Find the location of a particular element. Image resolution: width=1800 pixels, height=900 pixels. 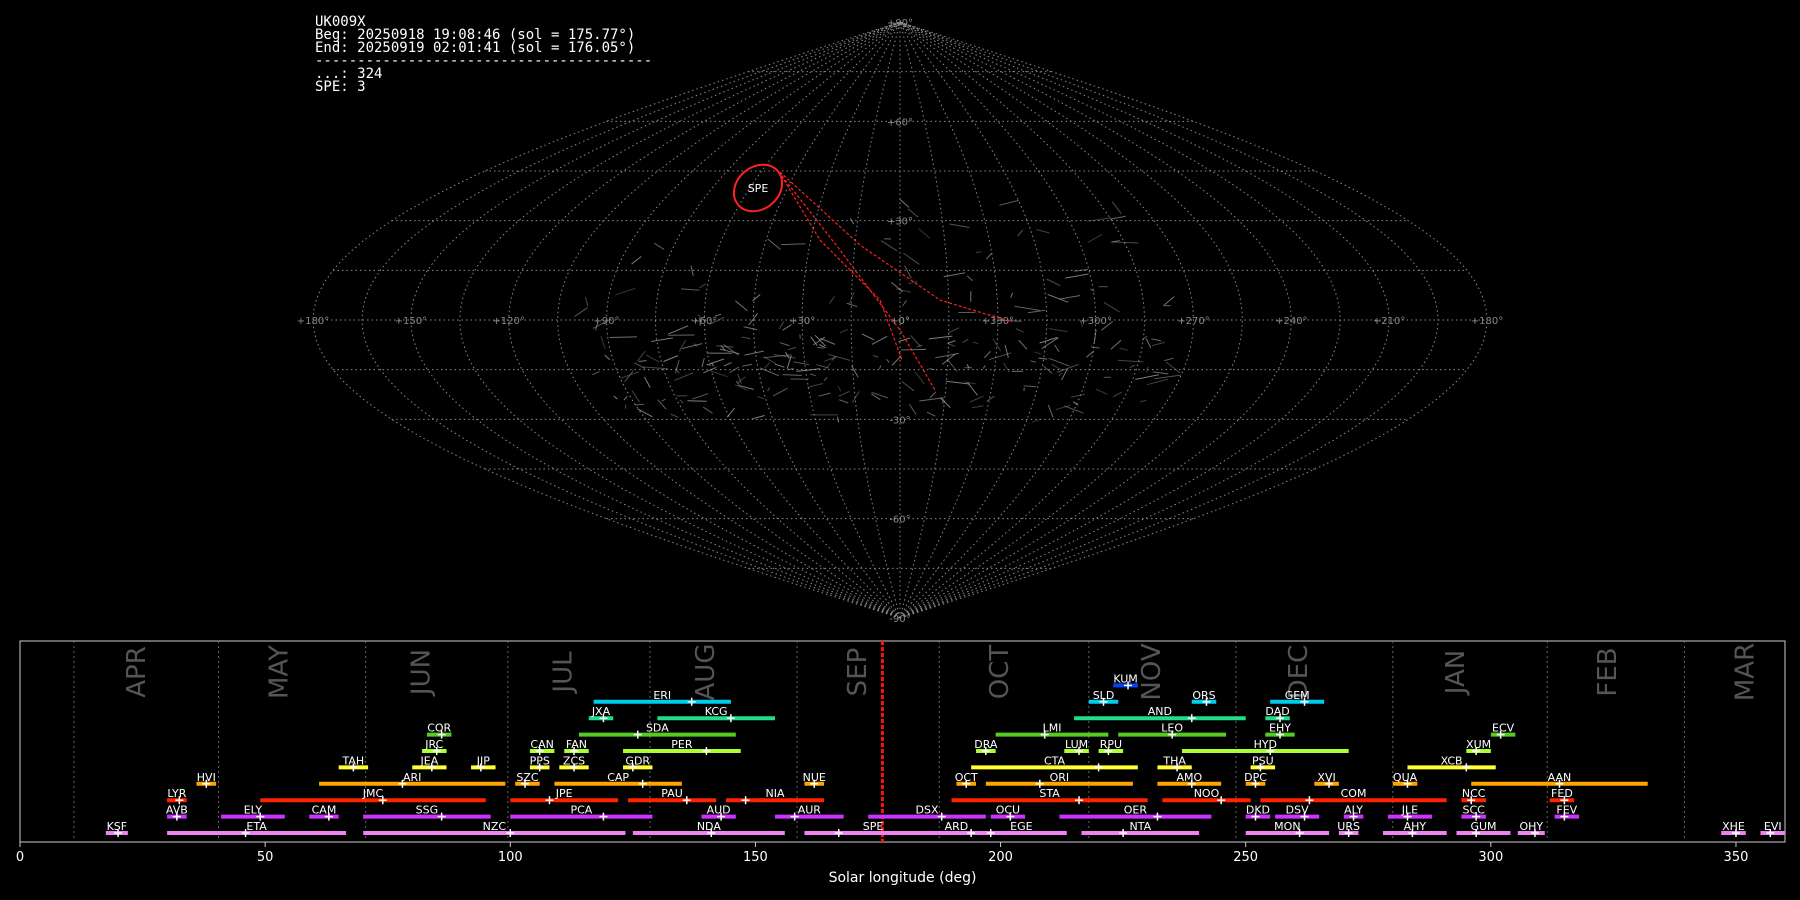

shower-gem: GEM is located at coordinates (1297, 697).